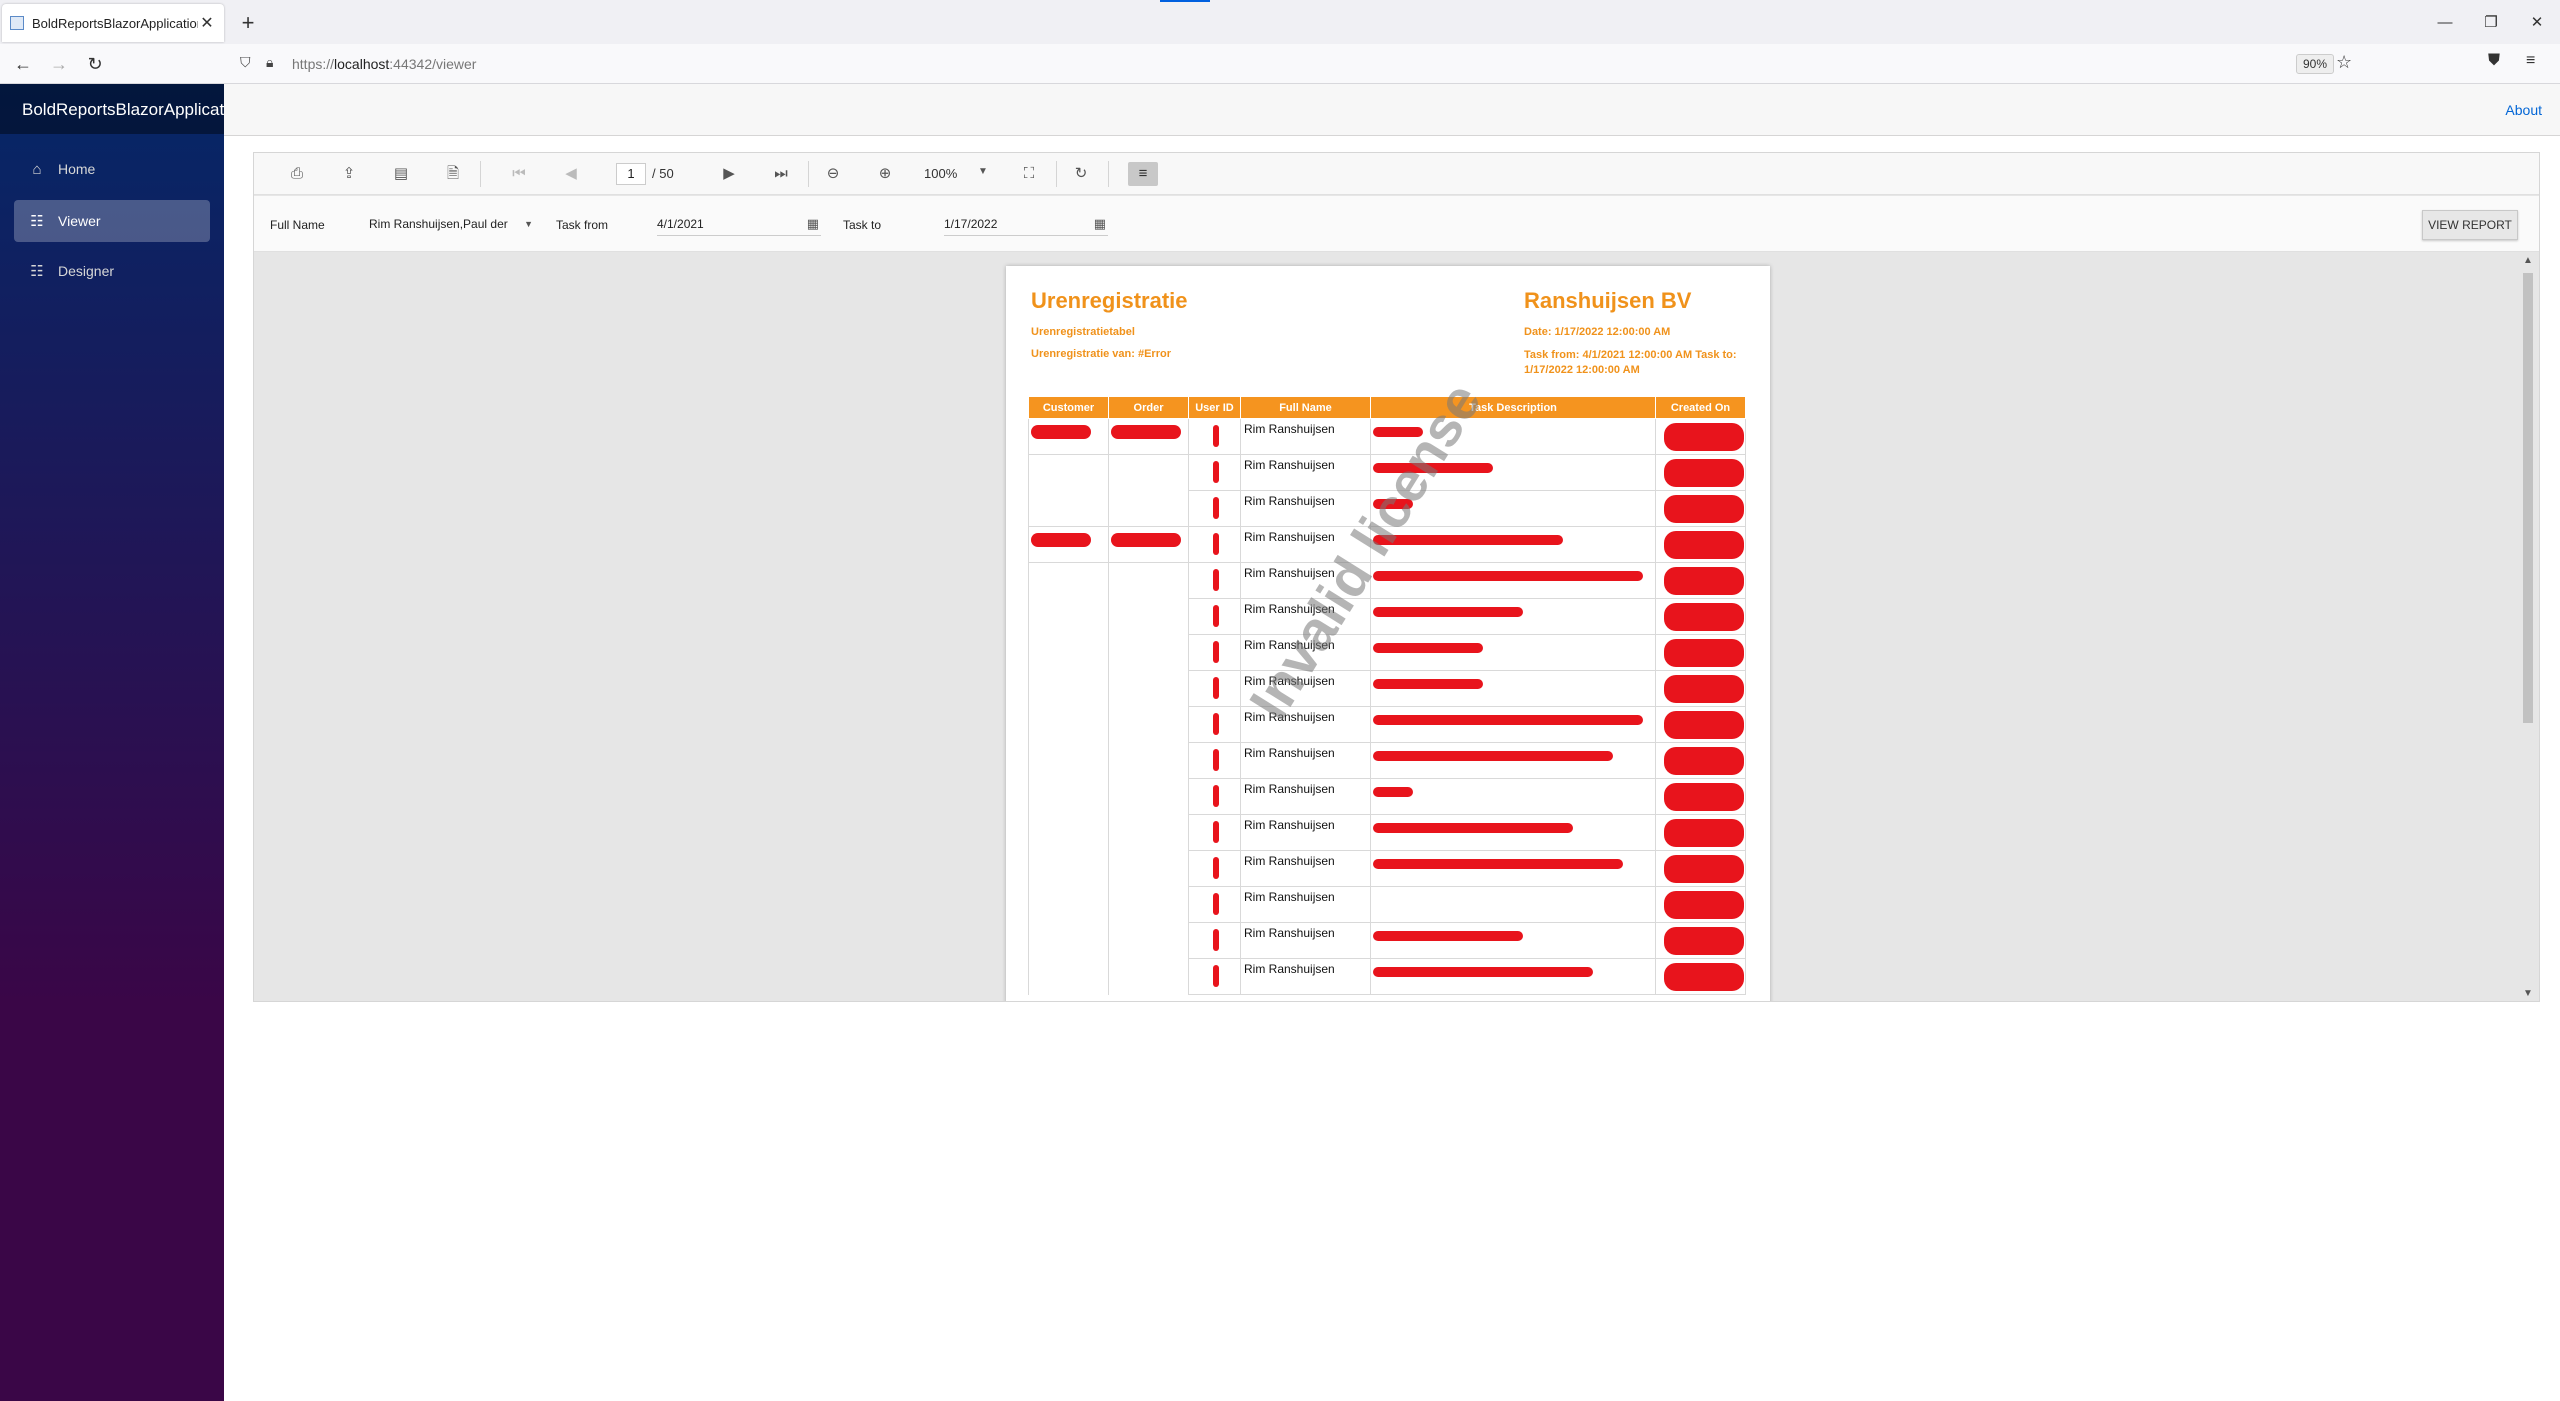 This screenshot has width=2560, height=1401. I want to click on top-row: About, so click(1392, 110).